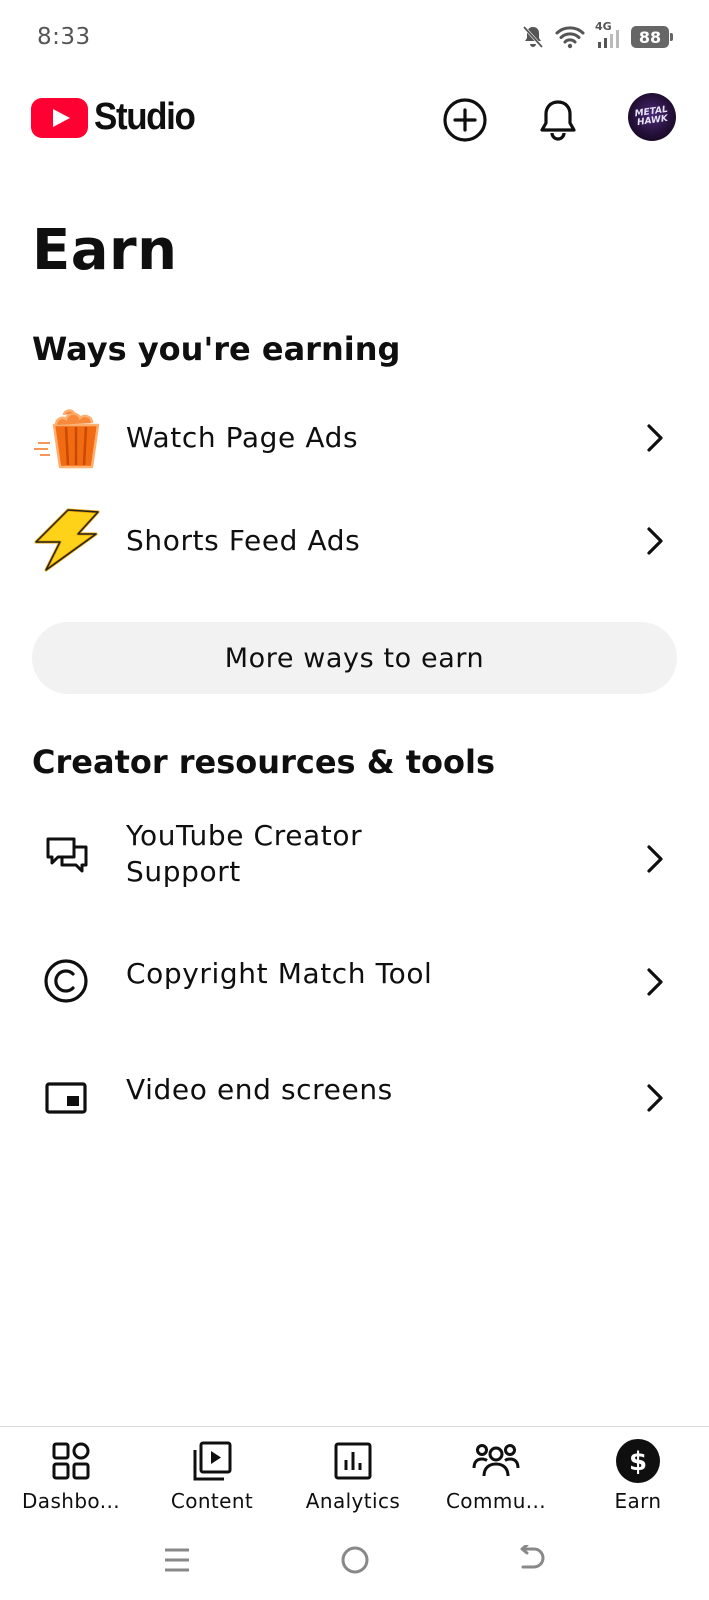 Image resolution: width=709 pixels, height=1600 pixels. What do you see at coordinates (244, 853) in the screenshot?
I see `resource-item-label: YouTube Creator Support` at bounding box center [244, 853].